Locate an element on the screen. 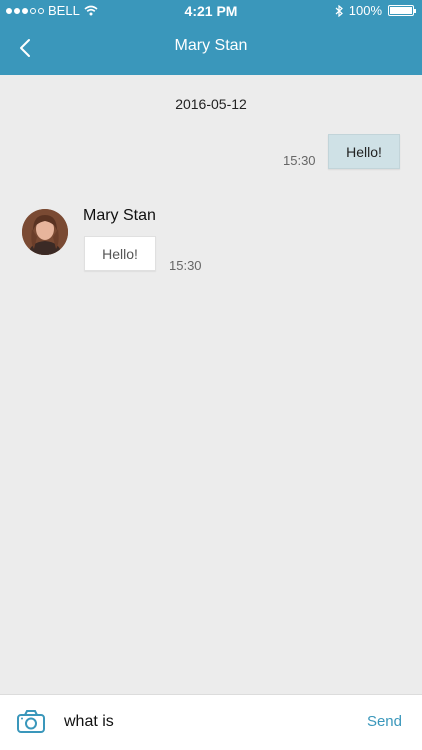  avatar is located at coordinates (45, 232).